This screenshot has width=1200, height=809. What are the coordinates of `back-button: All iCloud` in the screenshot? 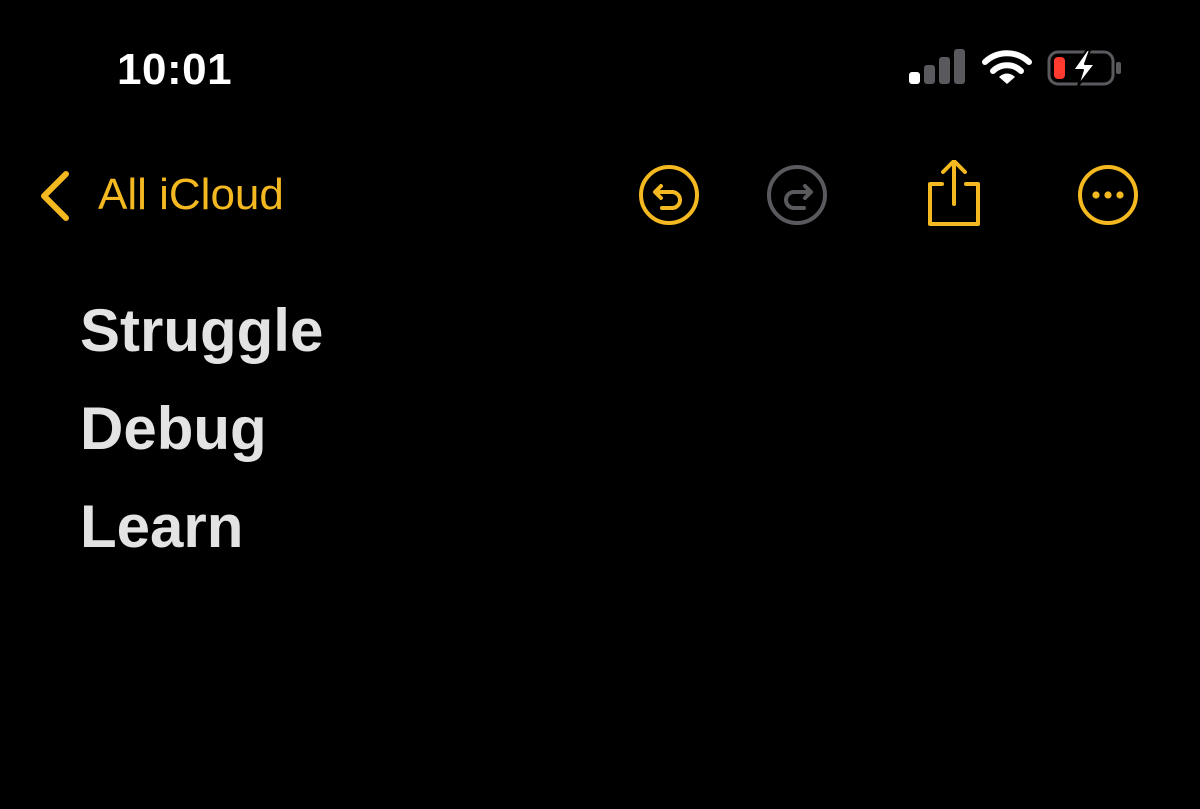 It's located at (175, 195).